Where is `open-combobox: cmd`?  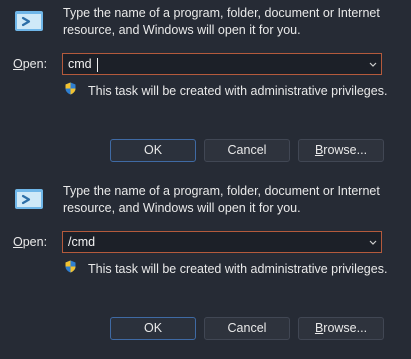
open-combobox: cmd is located at coordinates (222, 64).